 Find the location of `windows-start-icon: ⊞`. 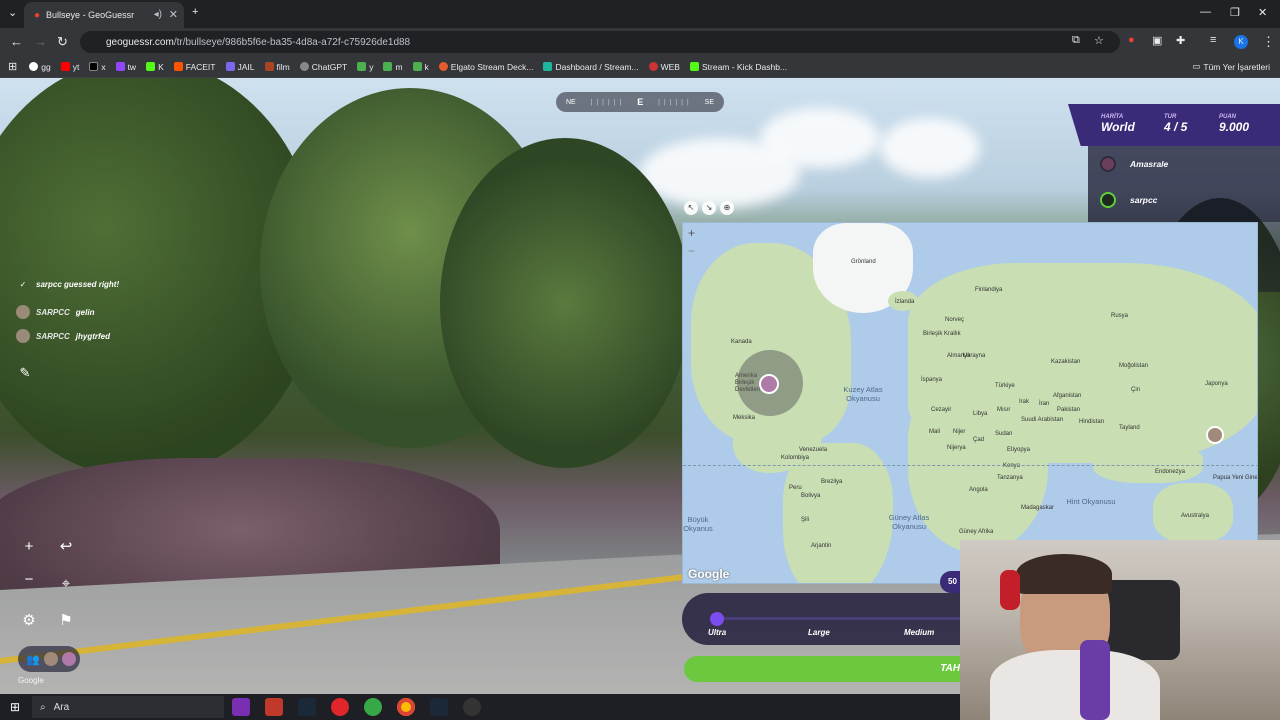

windows-start-icon: ⊞ is located at coordinates (15, 707).